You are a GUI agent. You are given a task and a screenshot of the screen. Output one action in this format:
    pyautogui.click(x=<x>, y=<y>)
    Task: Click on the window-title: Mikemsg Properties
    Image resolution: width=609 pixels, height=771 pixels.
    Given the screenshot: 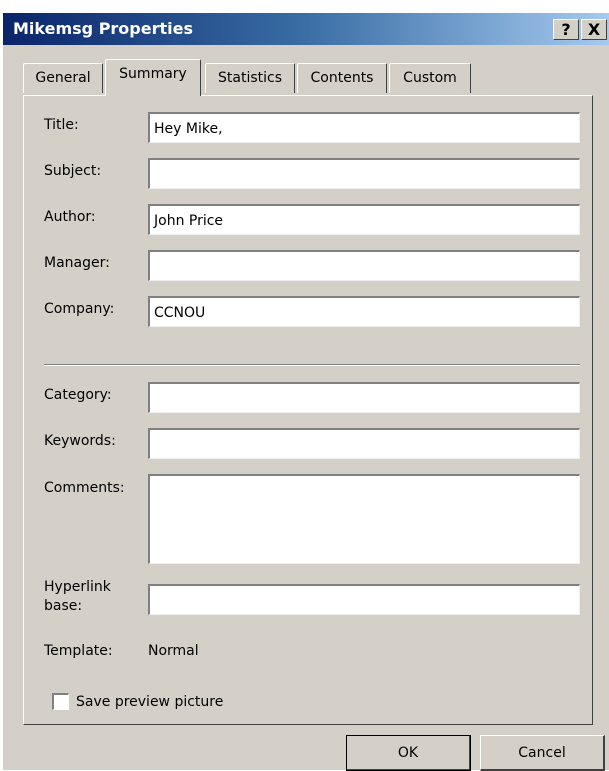 What is the action you would take?
    pyautogui.click(x=103, y=28)
    